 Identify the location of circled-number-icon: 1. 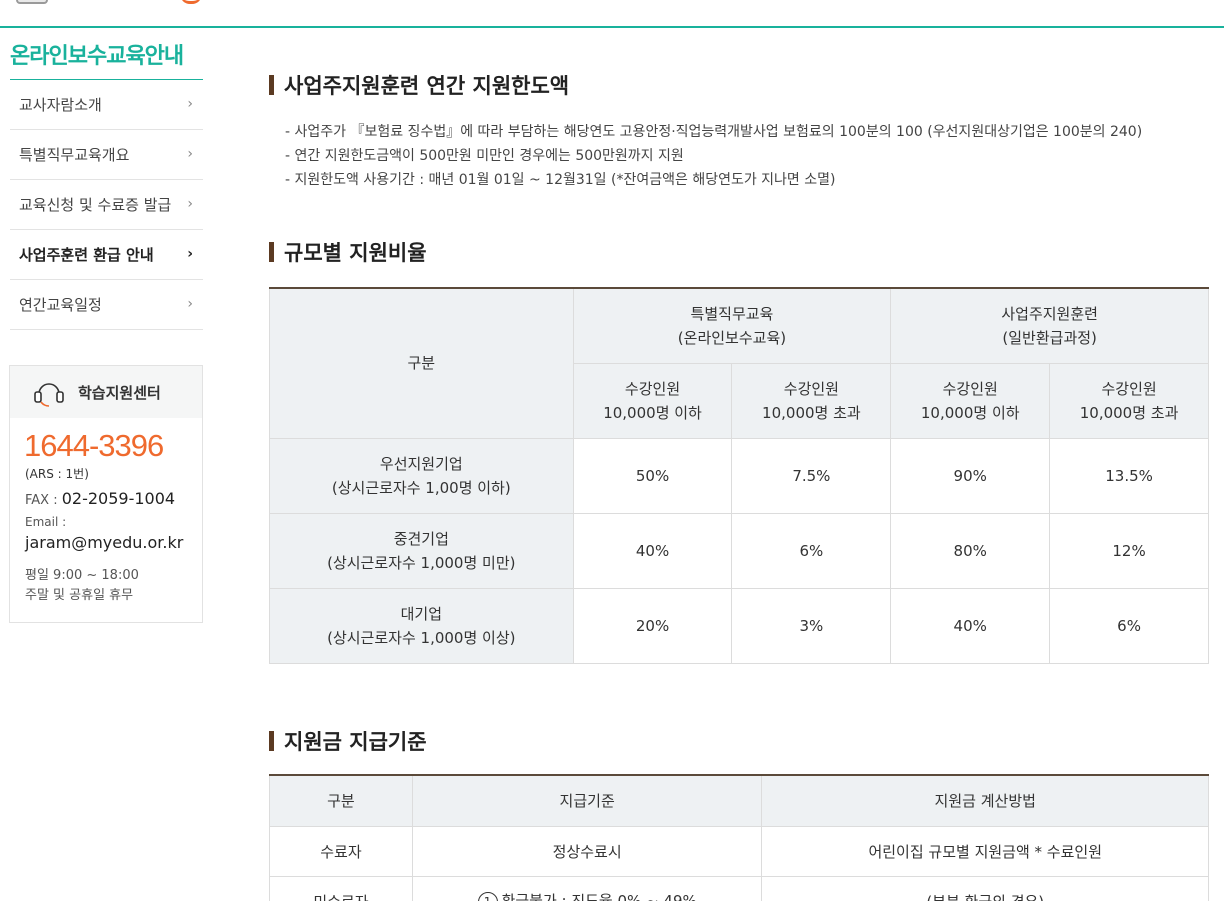
(487, 896).